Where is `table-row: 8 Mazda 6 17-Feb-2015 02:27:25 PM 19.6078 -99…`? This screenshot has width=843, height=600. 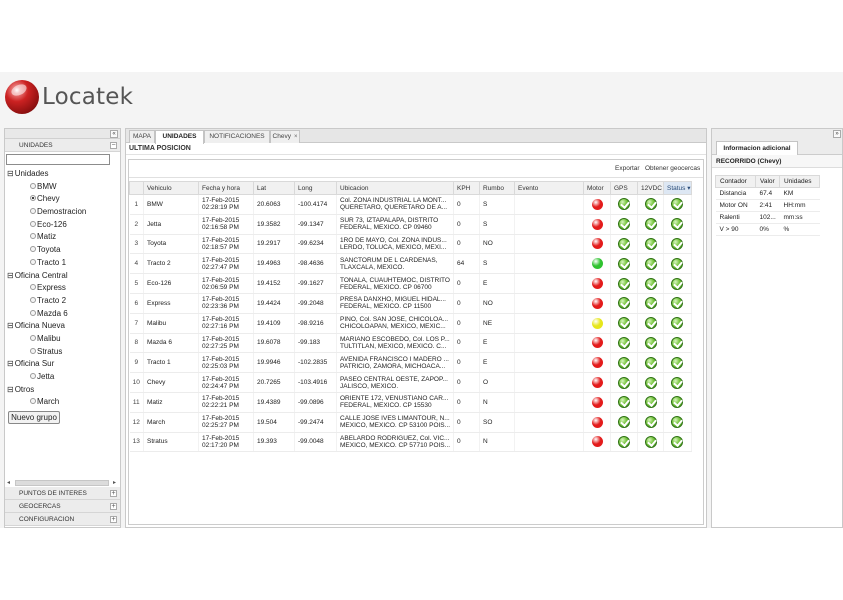 table-row: 8 Mazda 6 17-Feb-2015 02:27:25 PM 19.6078 -99… is located at coordinates (410, 343).